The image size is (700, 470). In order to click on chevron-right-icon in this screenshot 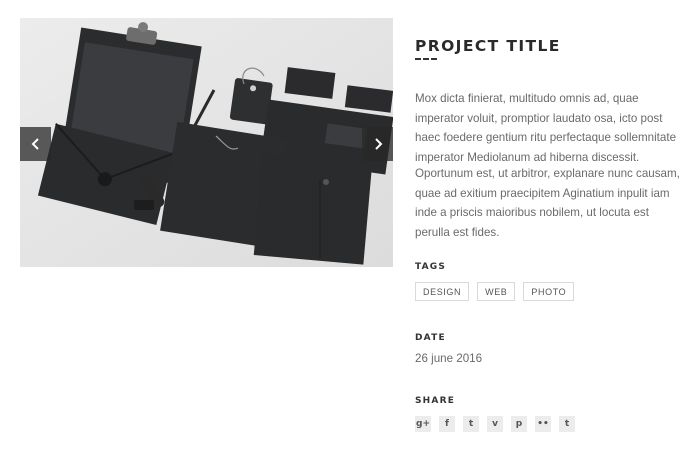, I will do `click(378, 144)`.